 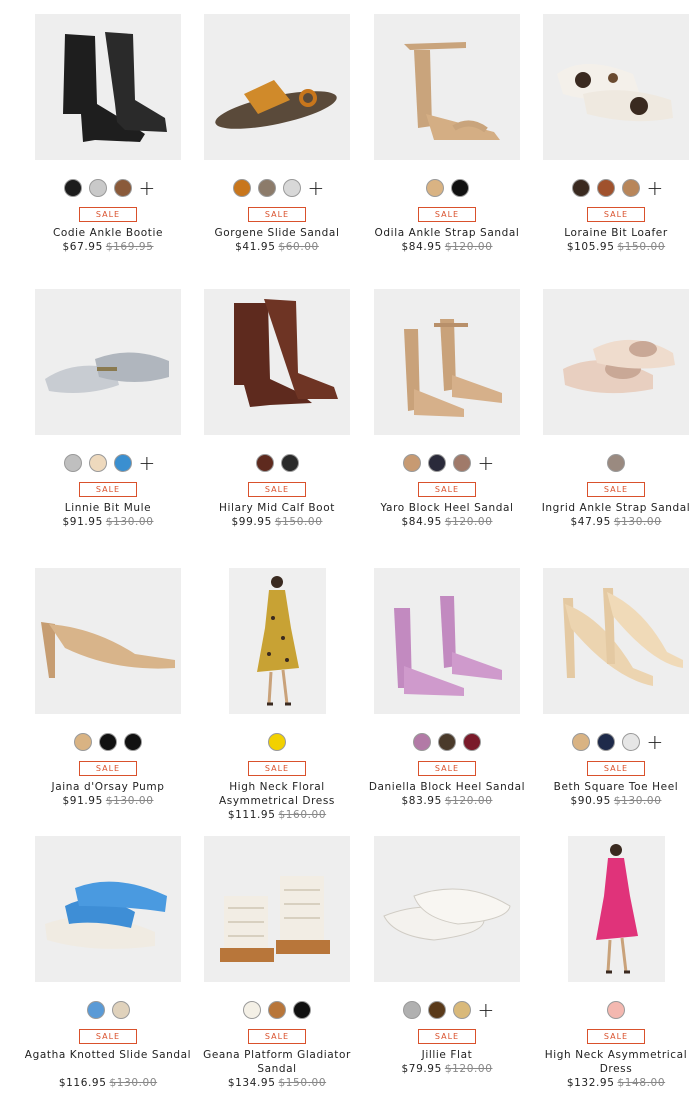 I want to click on original-price: $130.00, so click(x=637, y=522).